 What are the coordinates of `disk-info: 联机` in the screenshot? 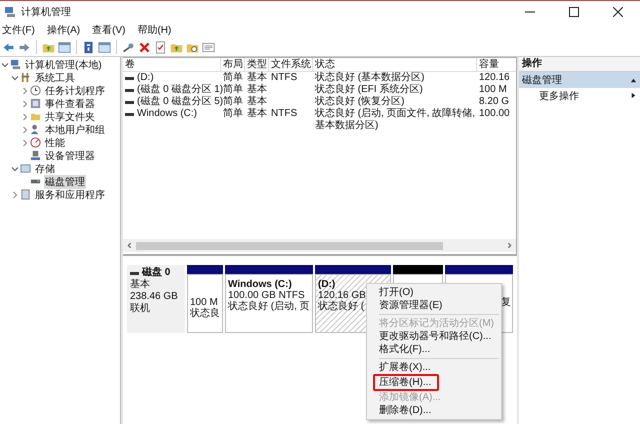 It's located at (140, 309).